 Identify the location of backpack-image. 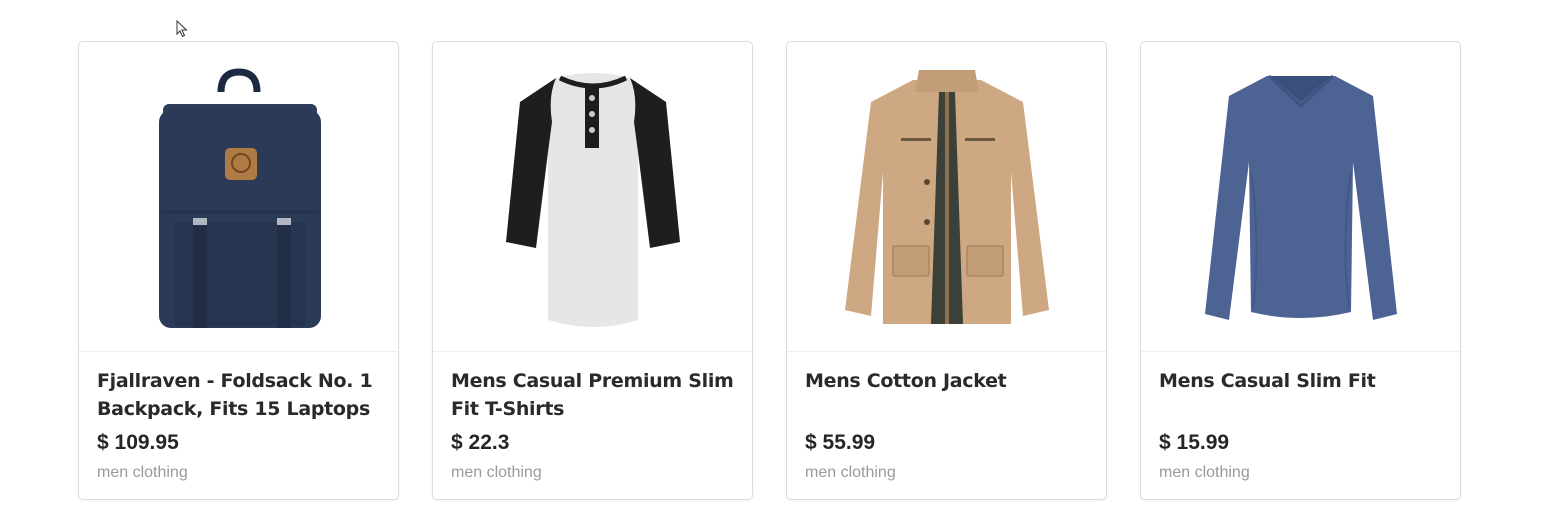
(239, 197).